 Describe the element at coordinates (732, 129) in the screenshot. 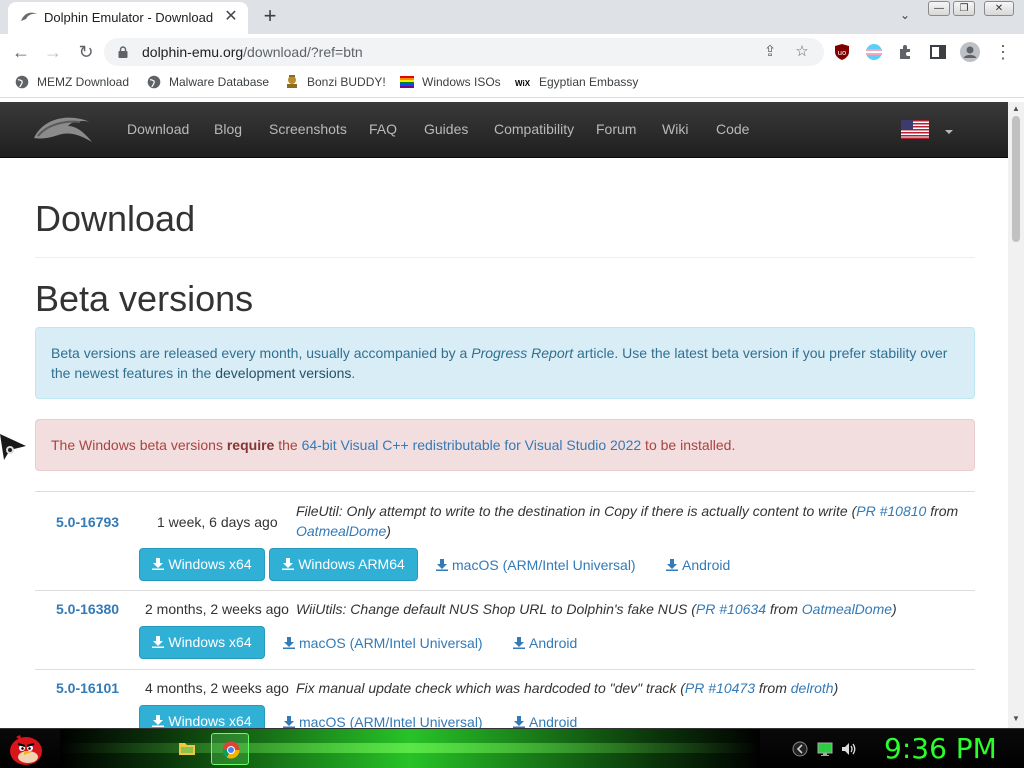

I see `nav-code: Code` at that location.